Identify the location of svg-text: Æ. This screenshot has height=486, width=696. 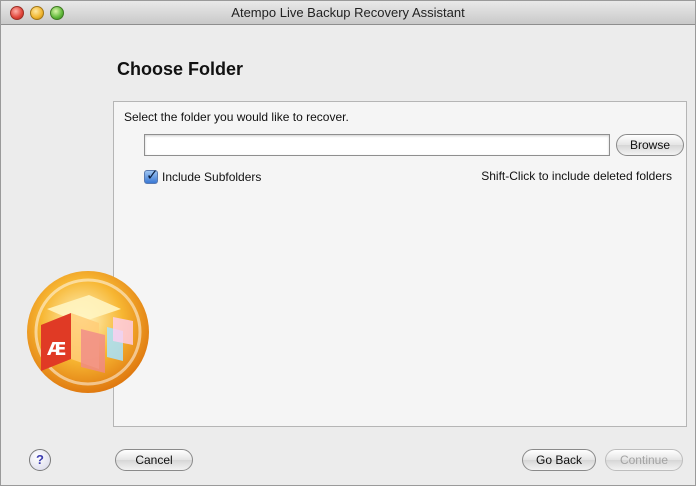
(57, 349).